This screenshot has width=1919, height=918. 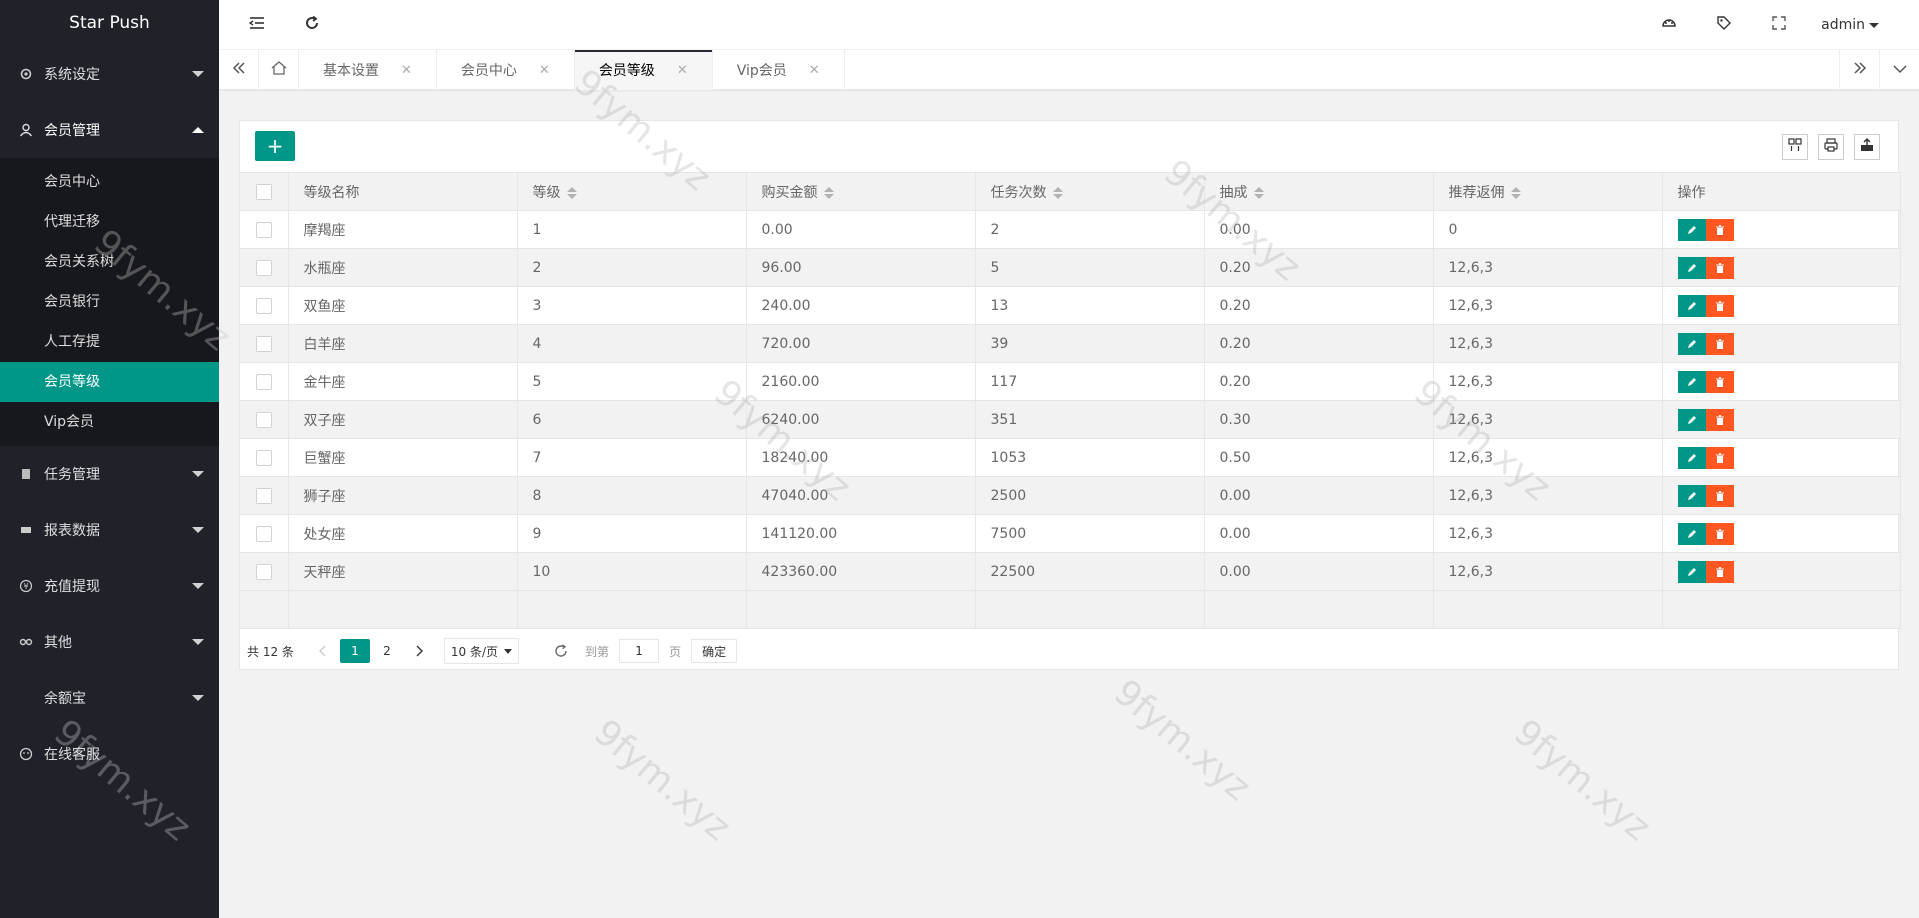 What do you see at coordinates (861, 267) in the screenshot?
I see `table-cell: 96.00` at bounding box center [861, 267].